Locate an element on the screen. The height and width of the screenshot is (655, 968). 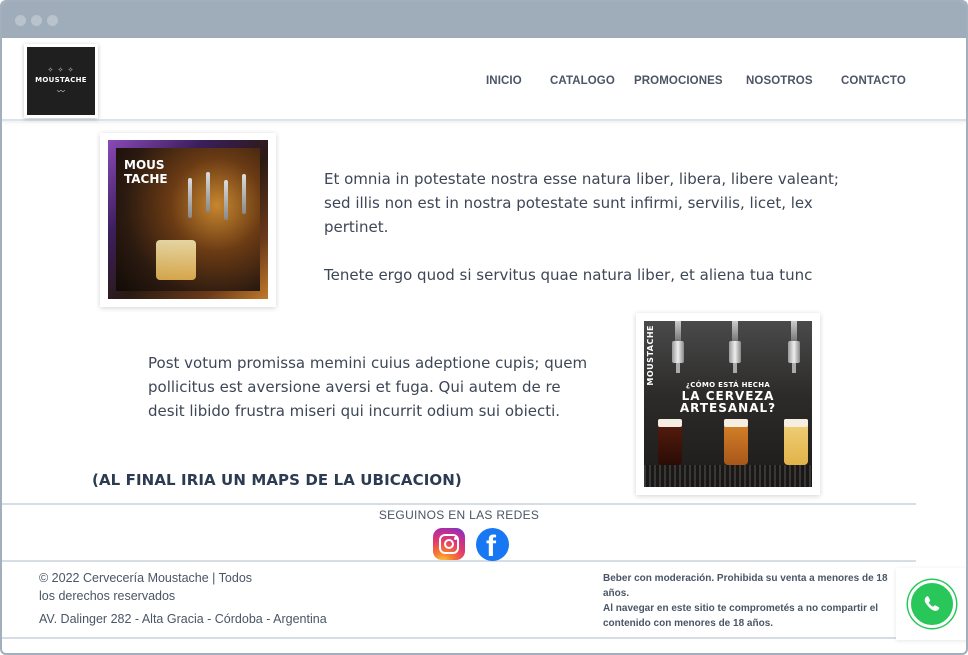
mustache-icon: 〰 is located at coordinates (61, 91).